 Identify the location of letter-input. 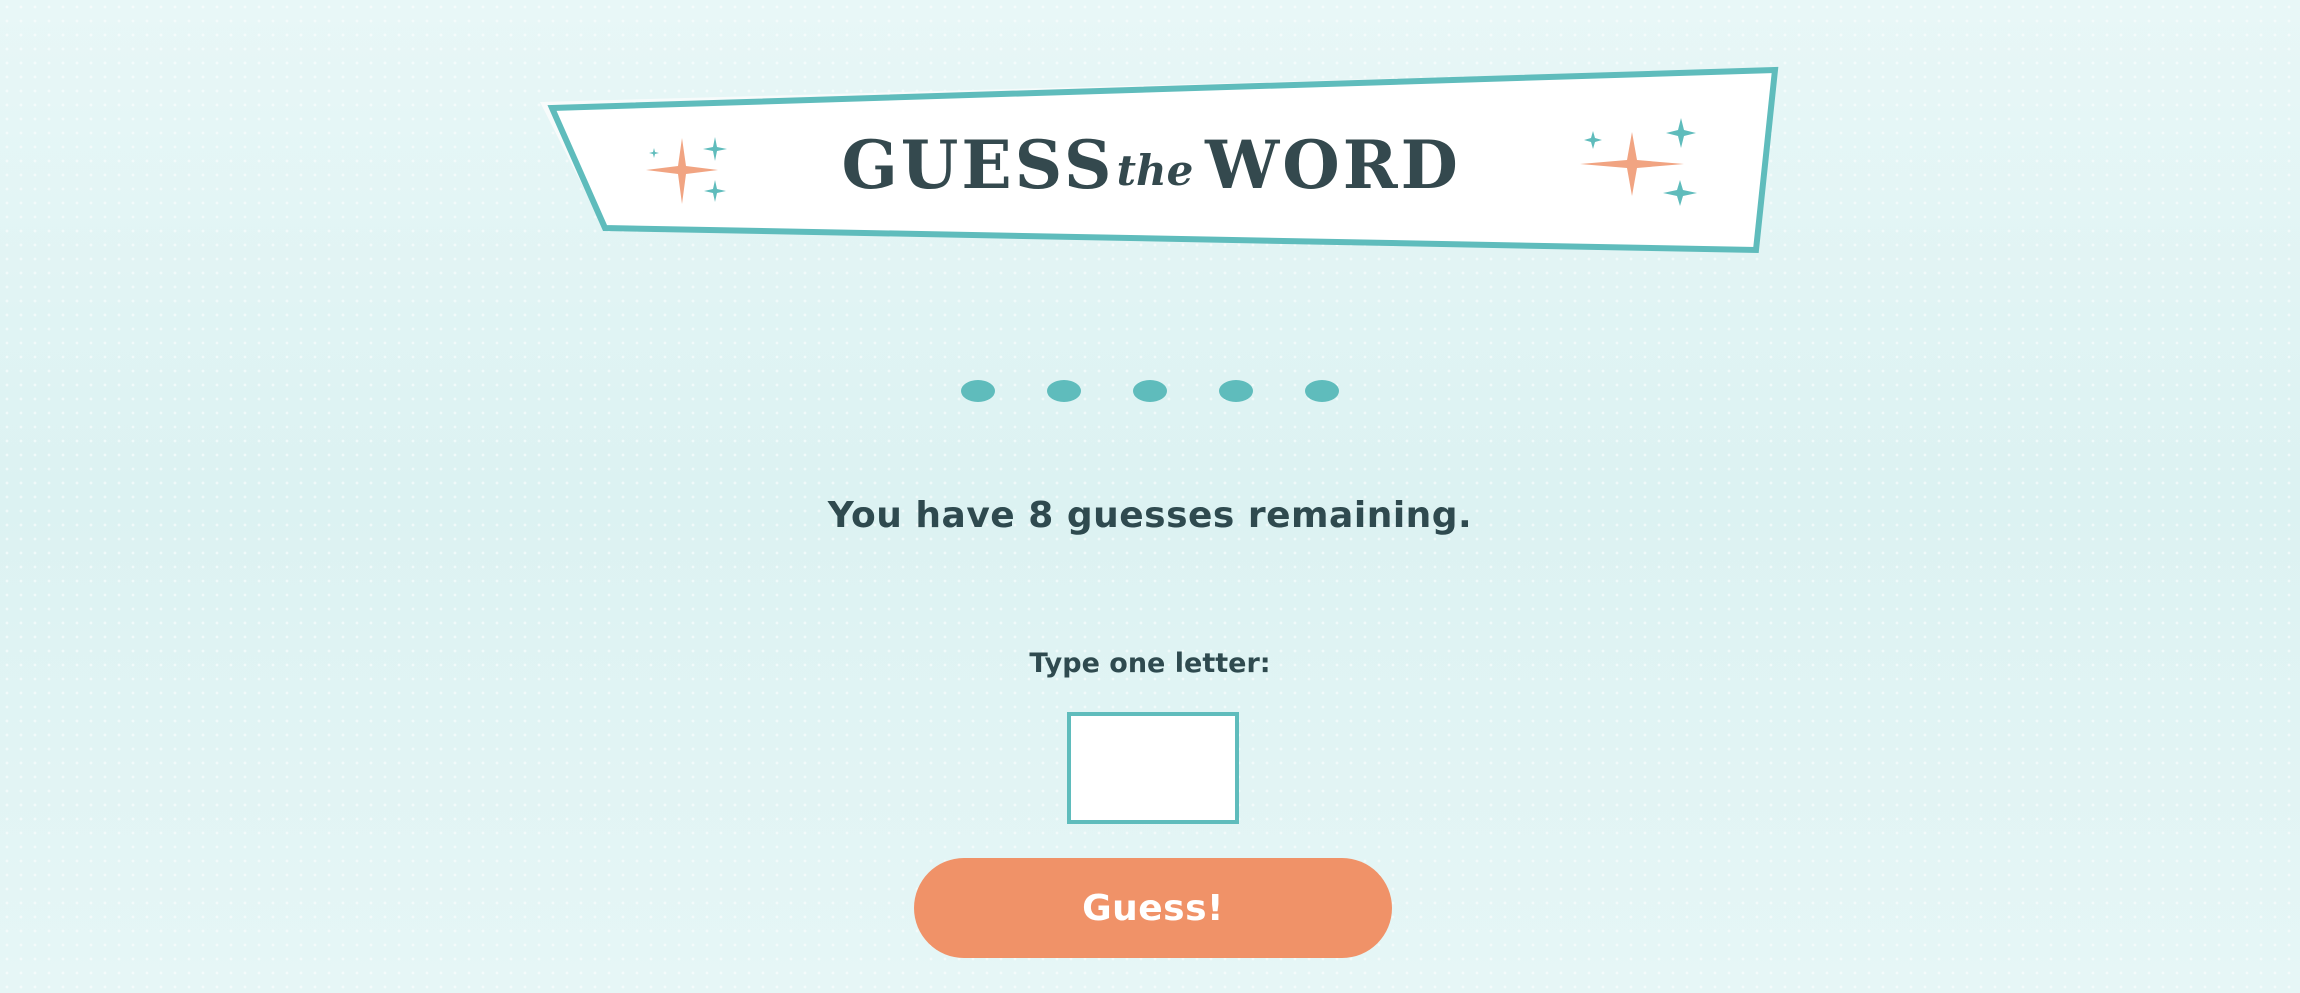
(1153, 768).